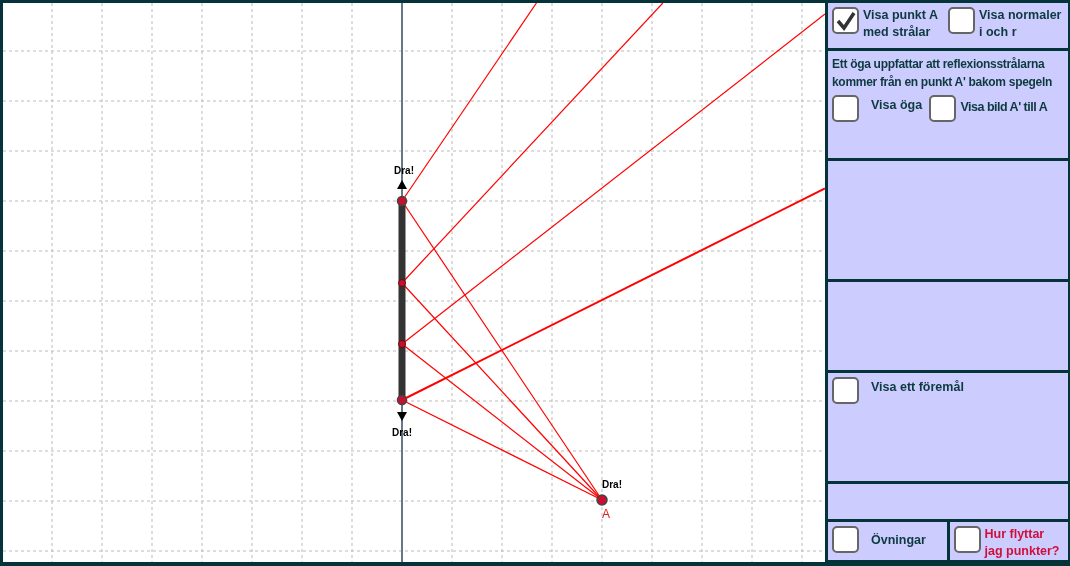 The image size is (1070, 566). Describe the element at coordinates (901, 24) in the screenshot. I see `checkbox-label: Visa punkt A med strålar` at that location.